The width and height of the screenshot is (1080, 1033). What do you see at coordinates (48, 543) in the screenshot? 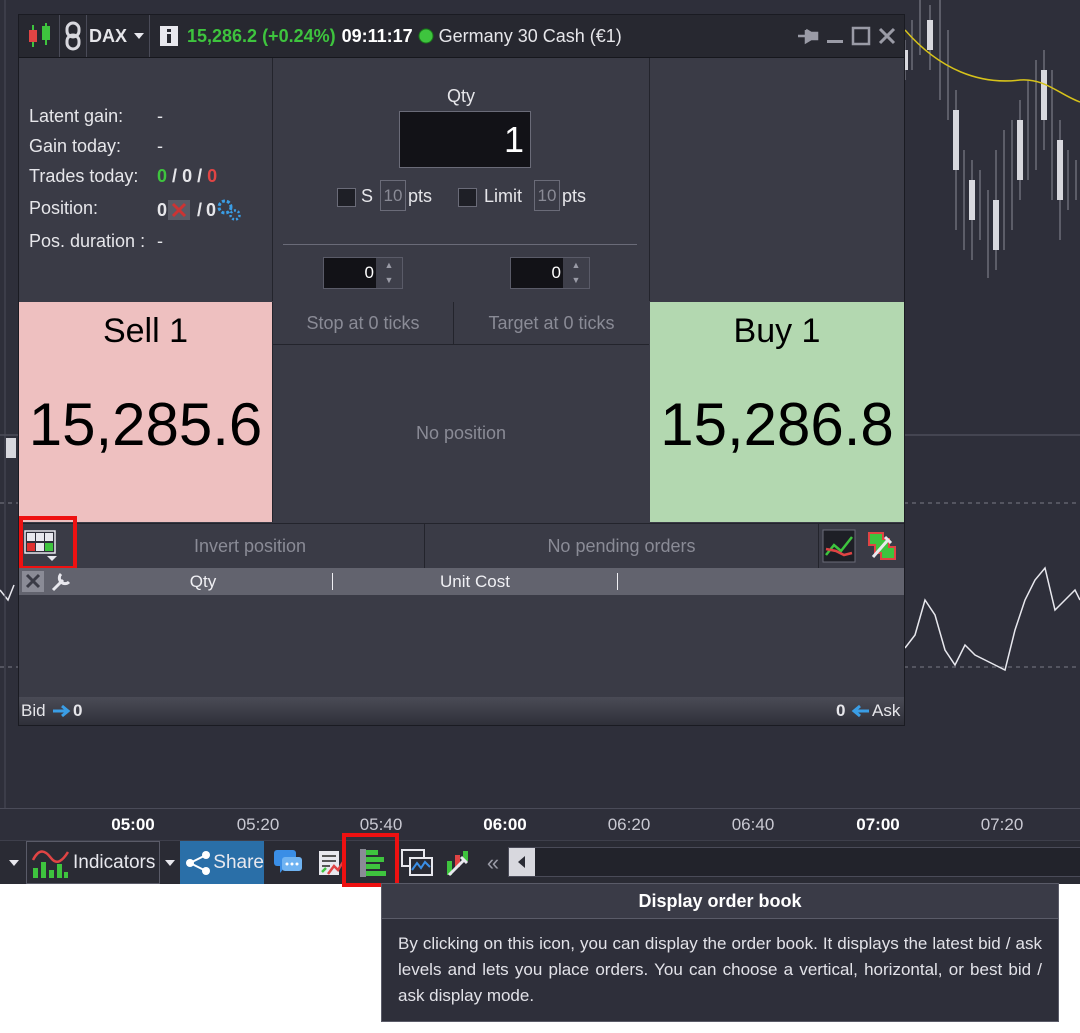
I see `order-book-mode-highlight` at bounding box center [48, 543].